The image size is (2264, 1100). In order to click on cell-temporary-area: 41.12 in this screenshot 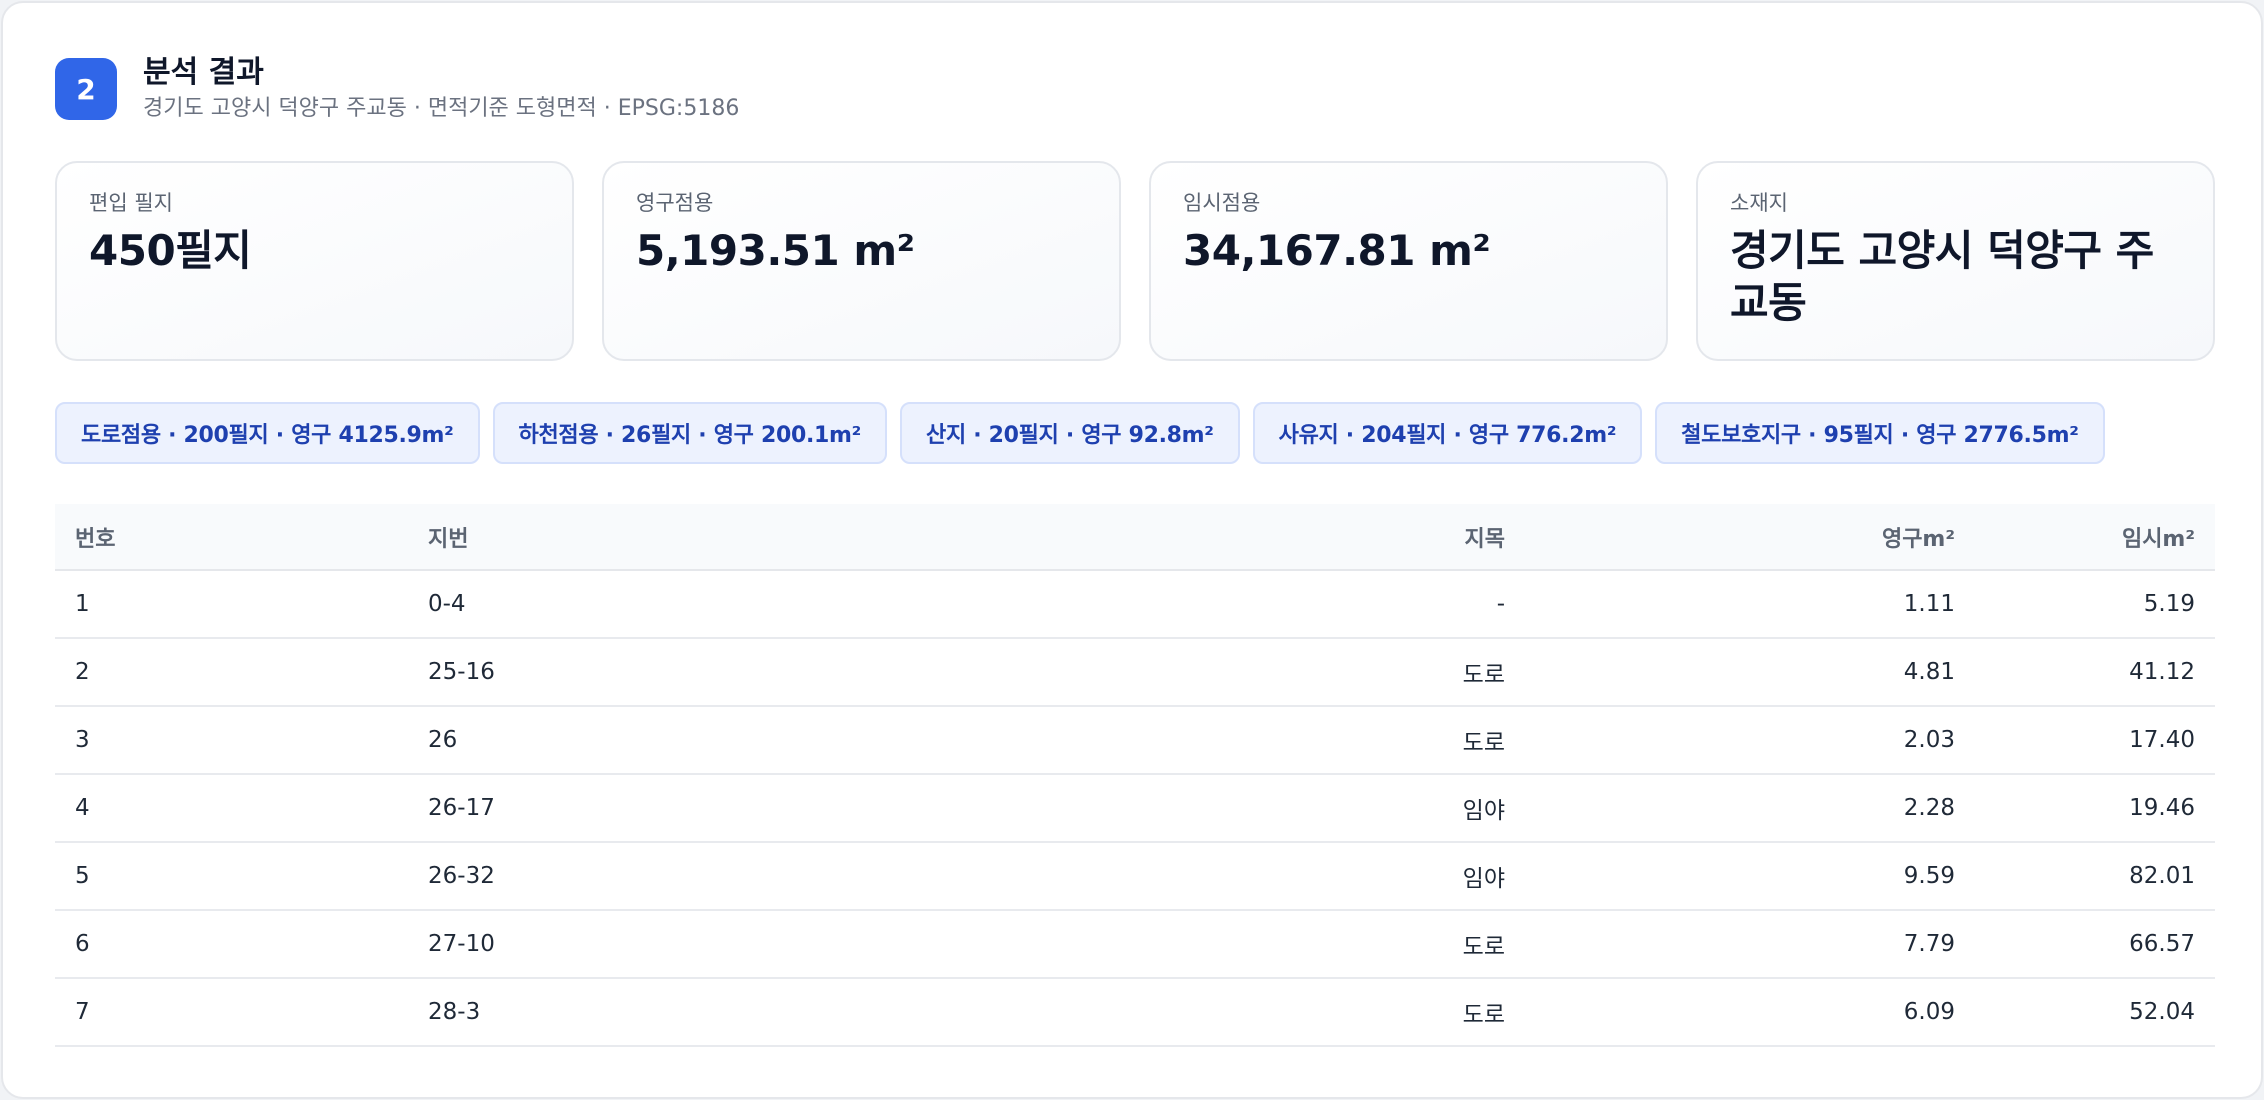, I will do `click(2095, 672)`.